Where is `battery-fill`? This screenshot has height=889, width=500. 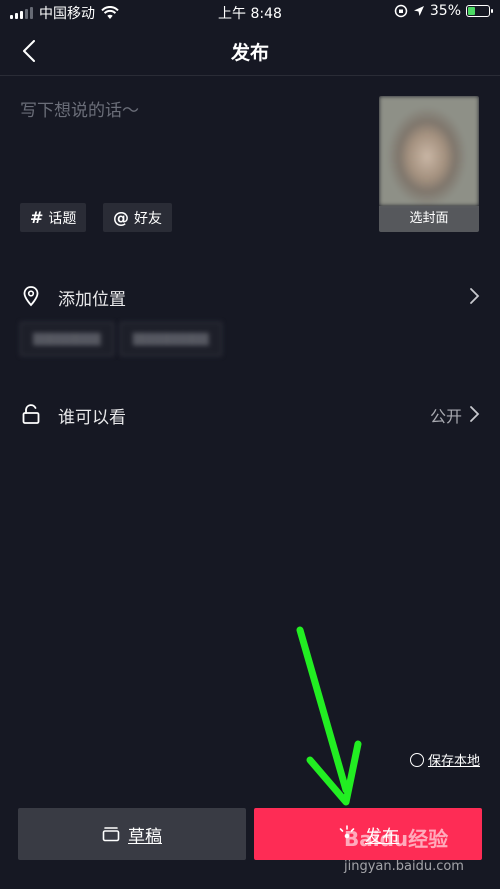
battery-fill is located at coordinates (471, 11).